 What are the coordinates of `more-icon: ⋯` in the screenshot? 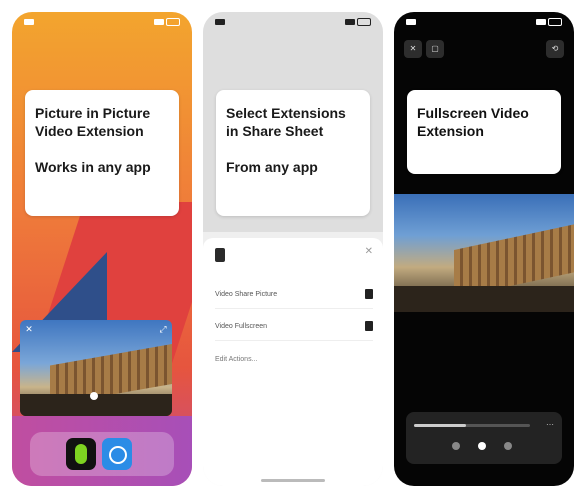 It's located at (550, 424).